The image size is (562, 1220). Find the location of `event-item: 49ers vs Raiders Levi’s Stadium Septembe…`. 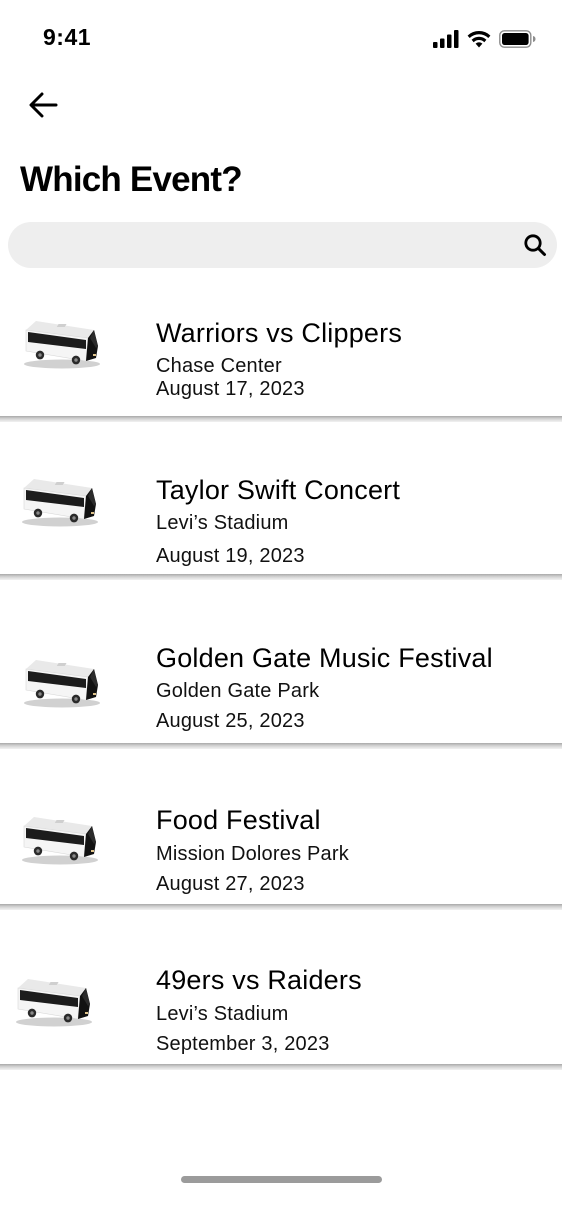

event-item: 49ers vs Raiders Levi’s Stadium Septembe… is located at coordinates (281, 1005).